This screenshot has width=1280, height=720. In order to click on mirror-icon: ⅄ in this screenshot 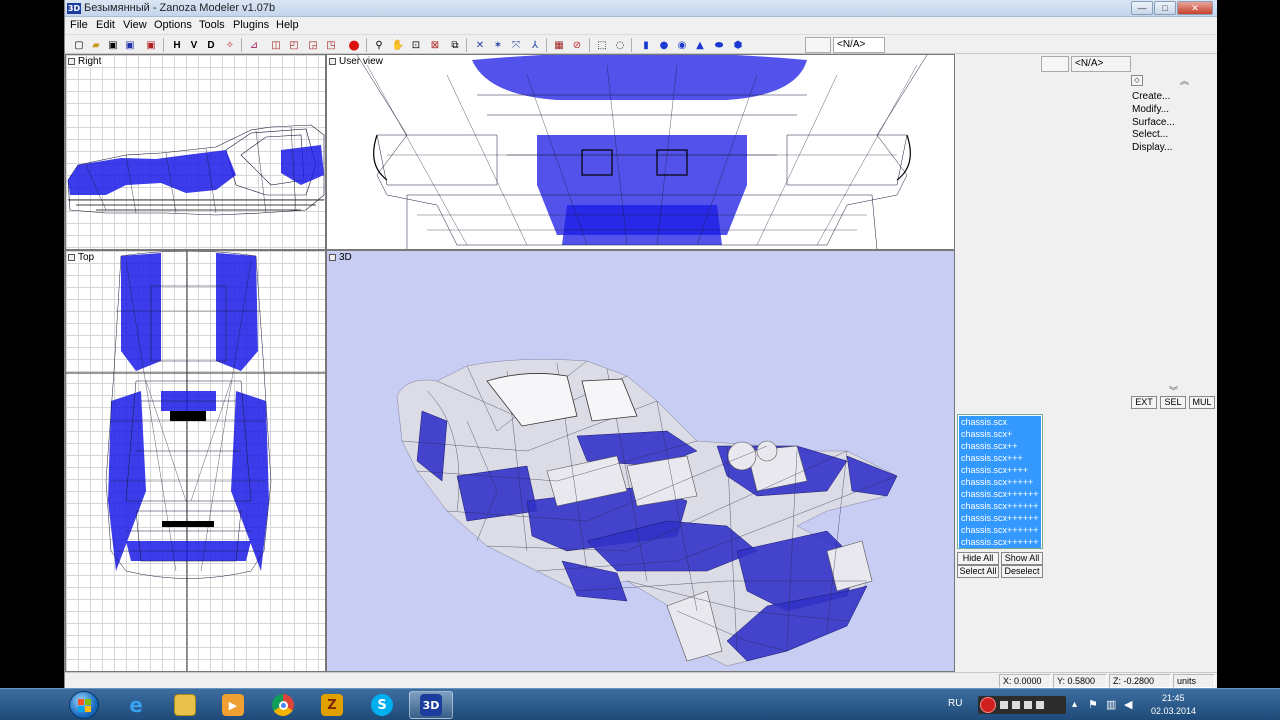, I will do `click(535, 45)`.